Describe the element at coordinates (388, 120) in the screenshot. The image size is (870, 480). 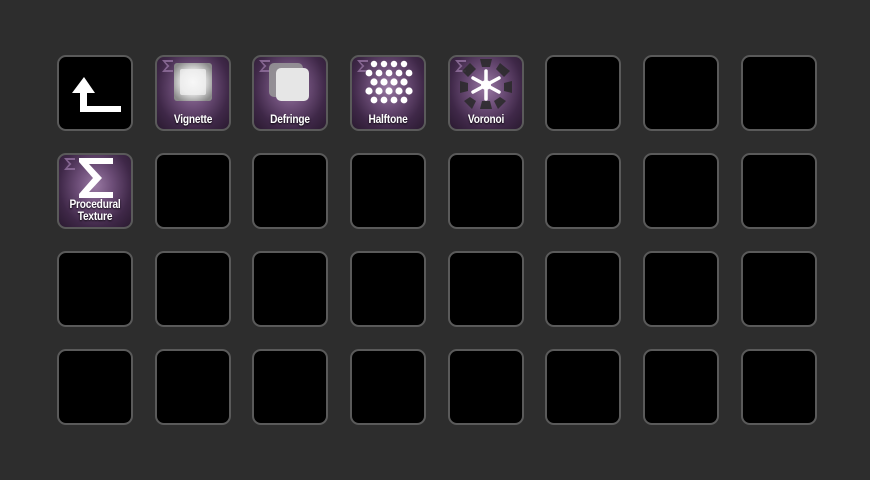
I see `halftone-label: Halftone` at that location.